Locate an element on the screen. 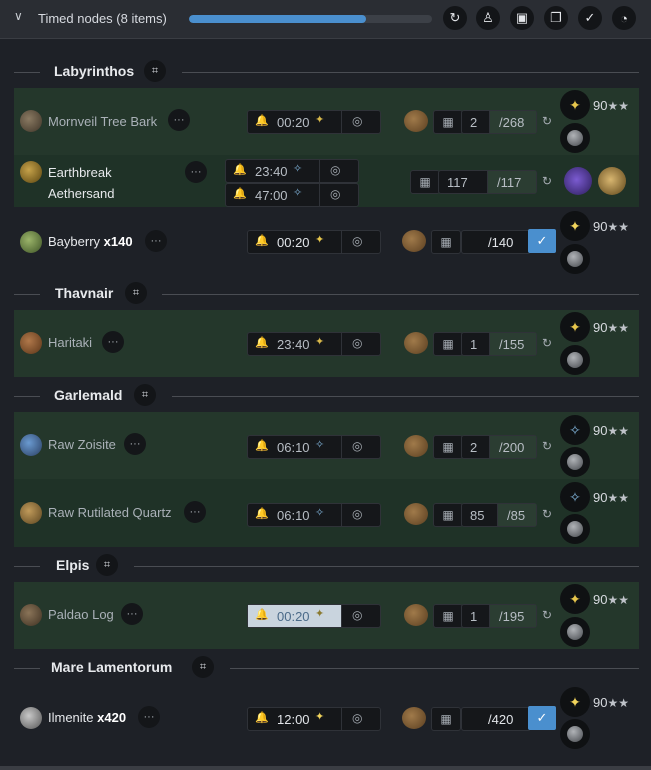 The image size is (651, 770). quantity-field: 2 /268 is located at coordinates (499, 122).